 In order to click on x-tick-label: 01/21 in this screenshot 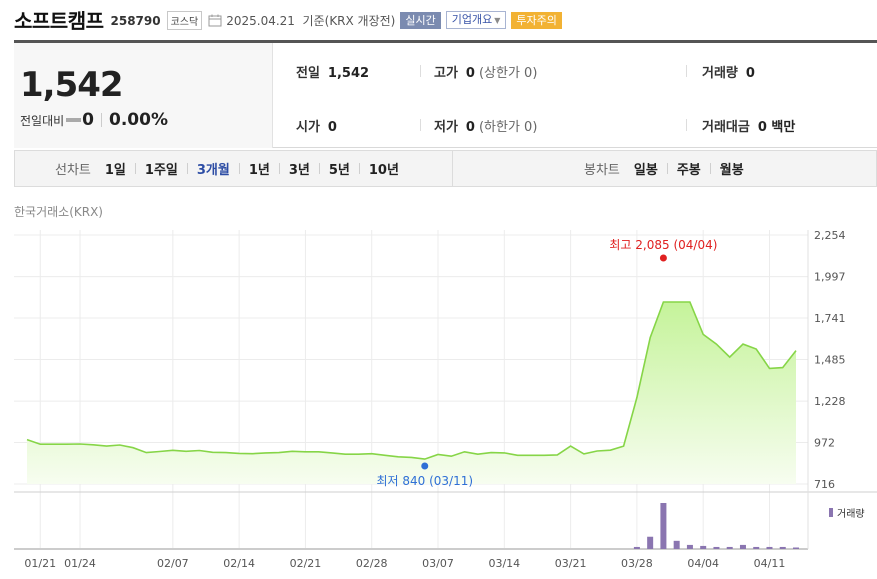, I will do `click(40, 563)`.